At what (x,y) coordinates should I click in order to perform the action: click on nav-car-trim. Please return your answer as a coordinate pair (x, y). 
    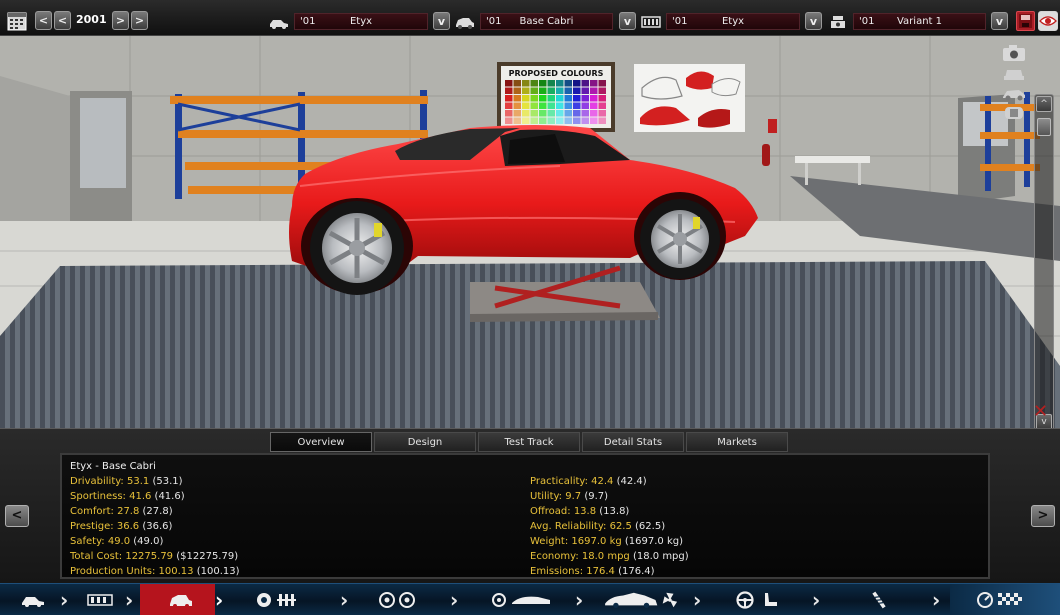
    Looking at the image, I should click on (522, 599).